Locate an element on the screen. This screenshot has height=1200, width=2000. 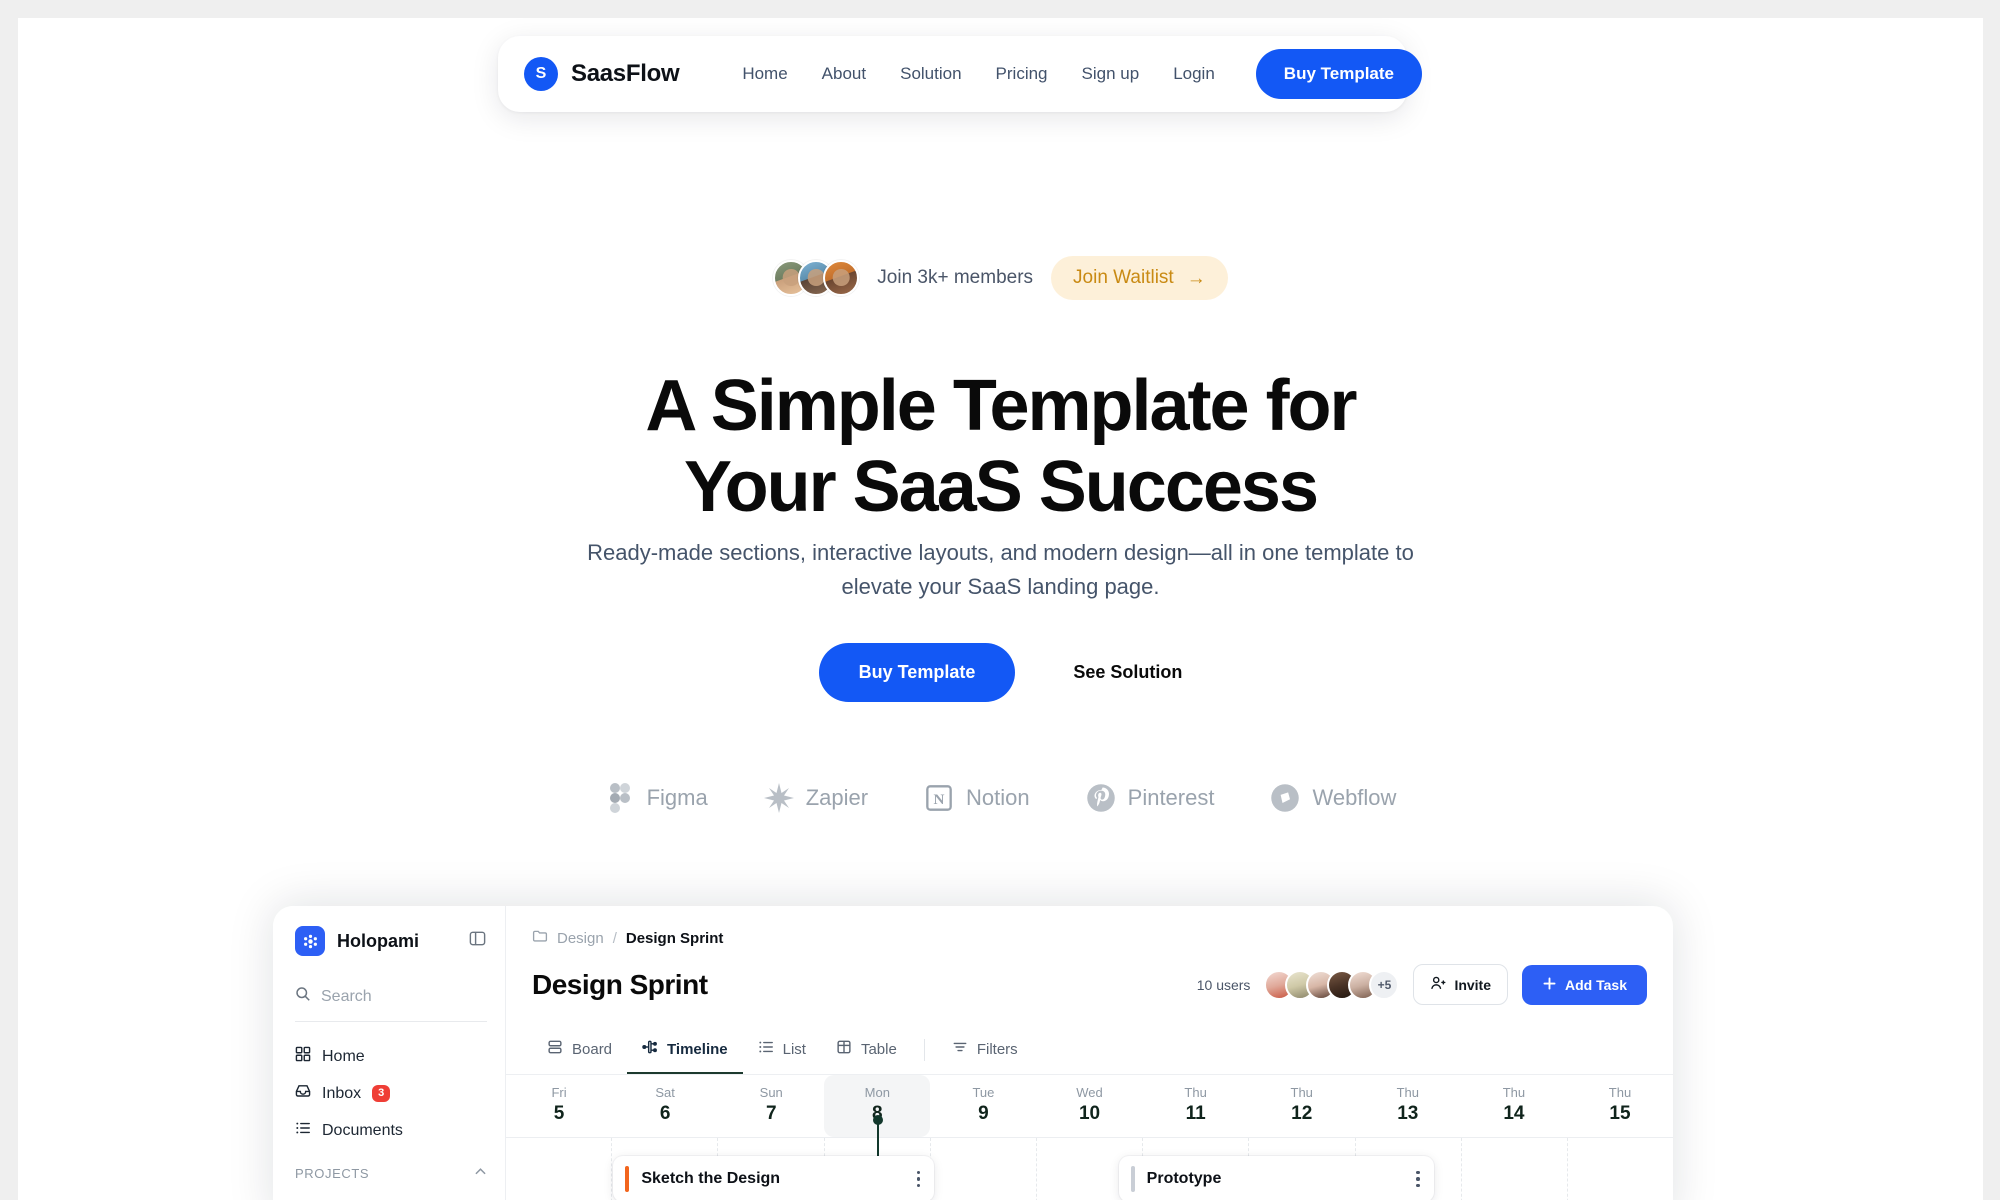
timeline-day-15: Thu 15 is located at coordinates (1620, 1106).